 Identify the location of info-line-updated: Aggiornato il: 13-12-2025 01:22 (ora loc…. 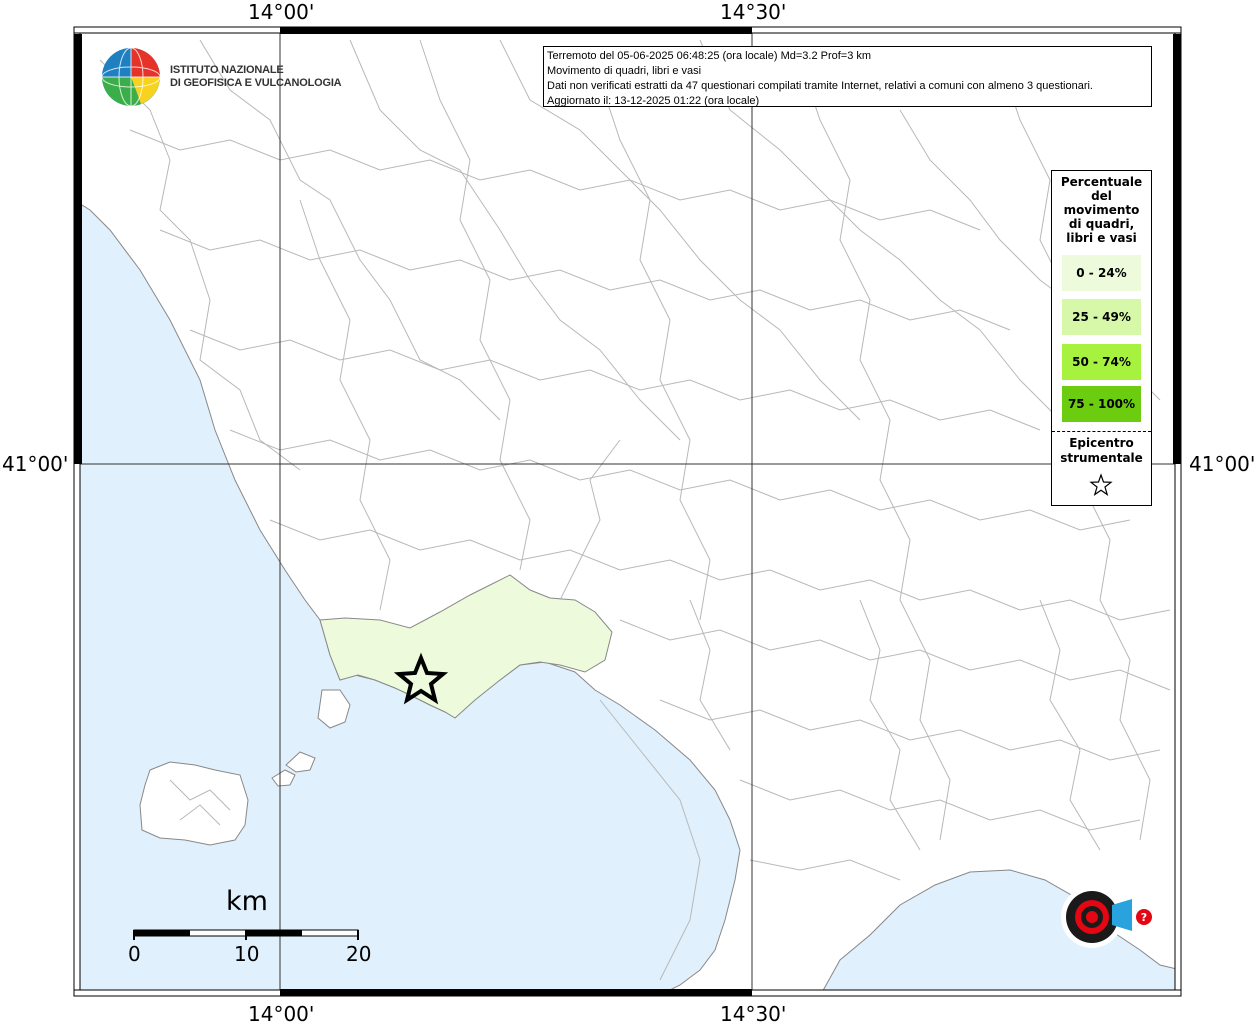
(653, 101).